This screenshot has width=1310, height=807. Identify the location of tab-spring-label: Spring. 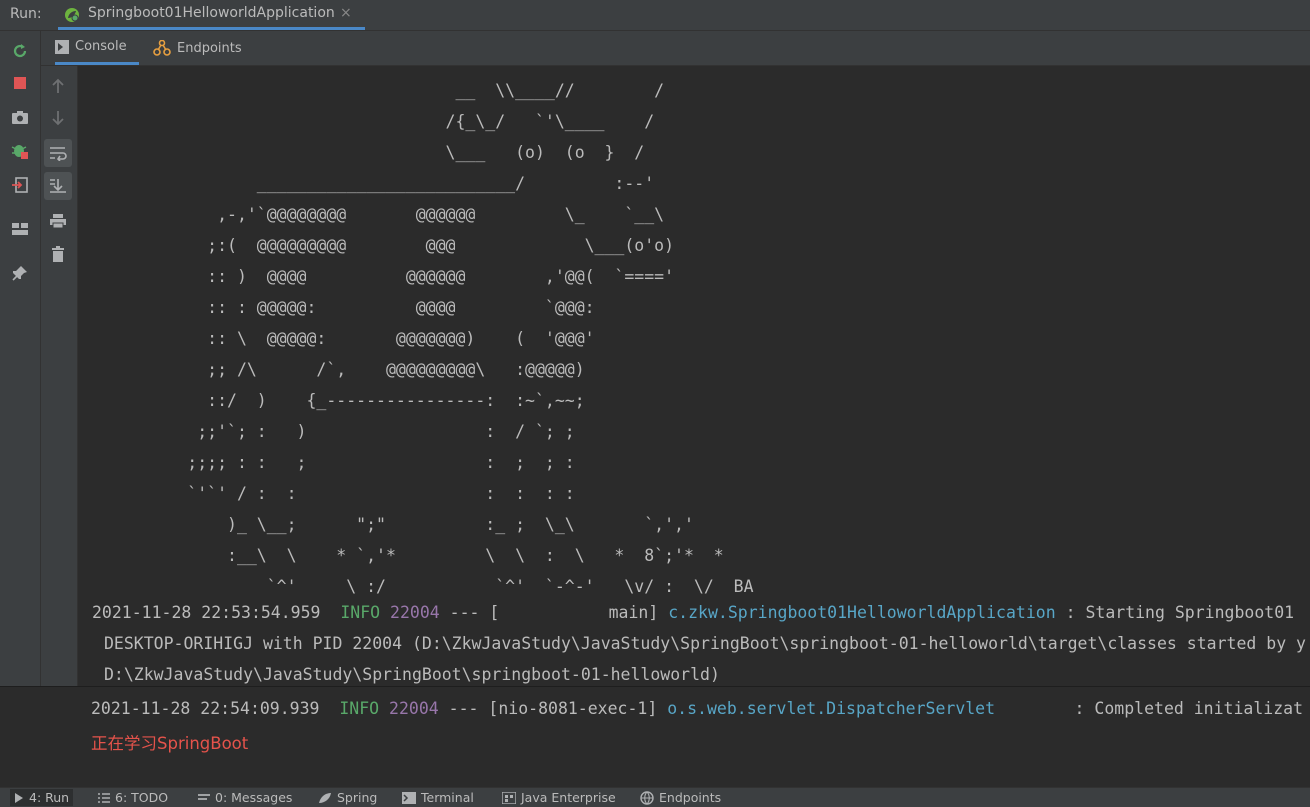
(357, 797).